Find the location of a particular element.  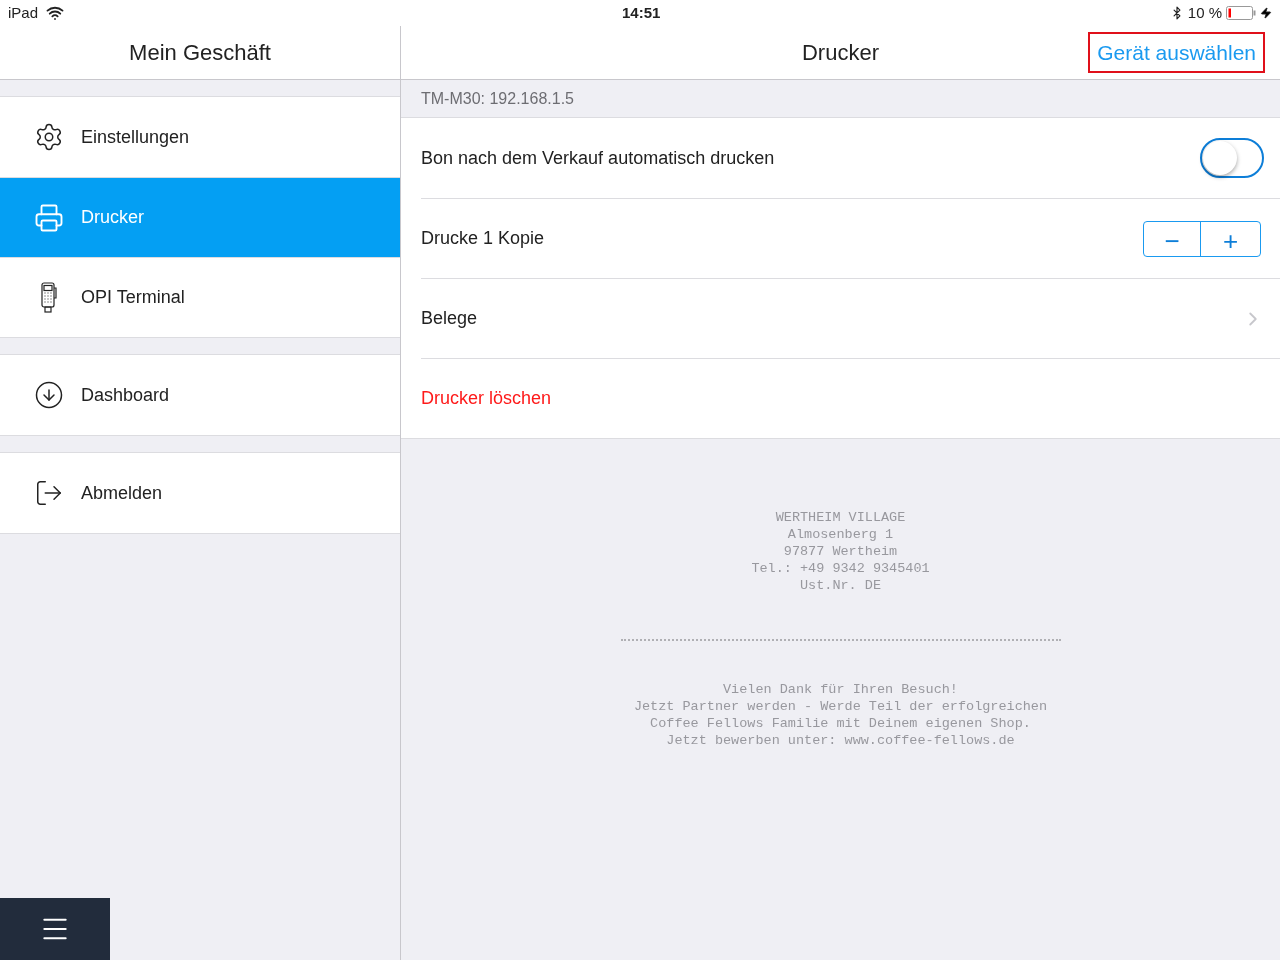

sidebar-item: OPI Terminal is located at coordinates (200, 297).